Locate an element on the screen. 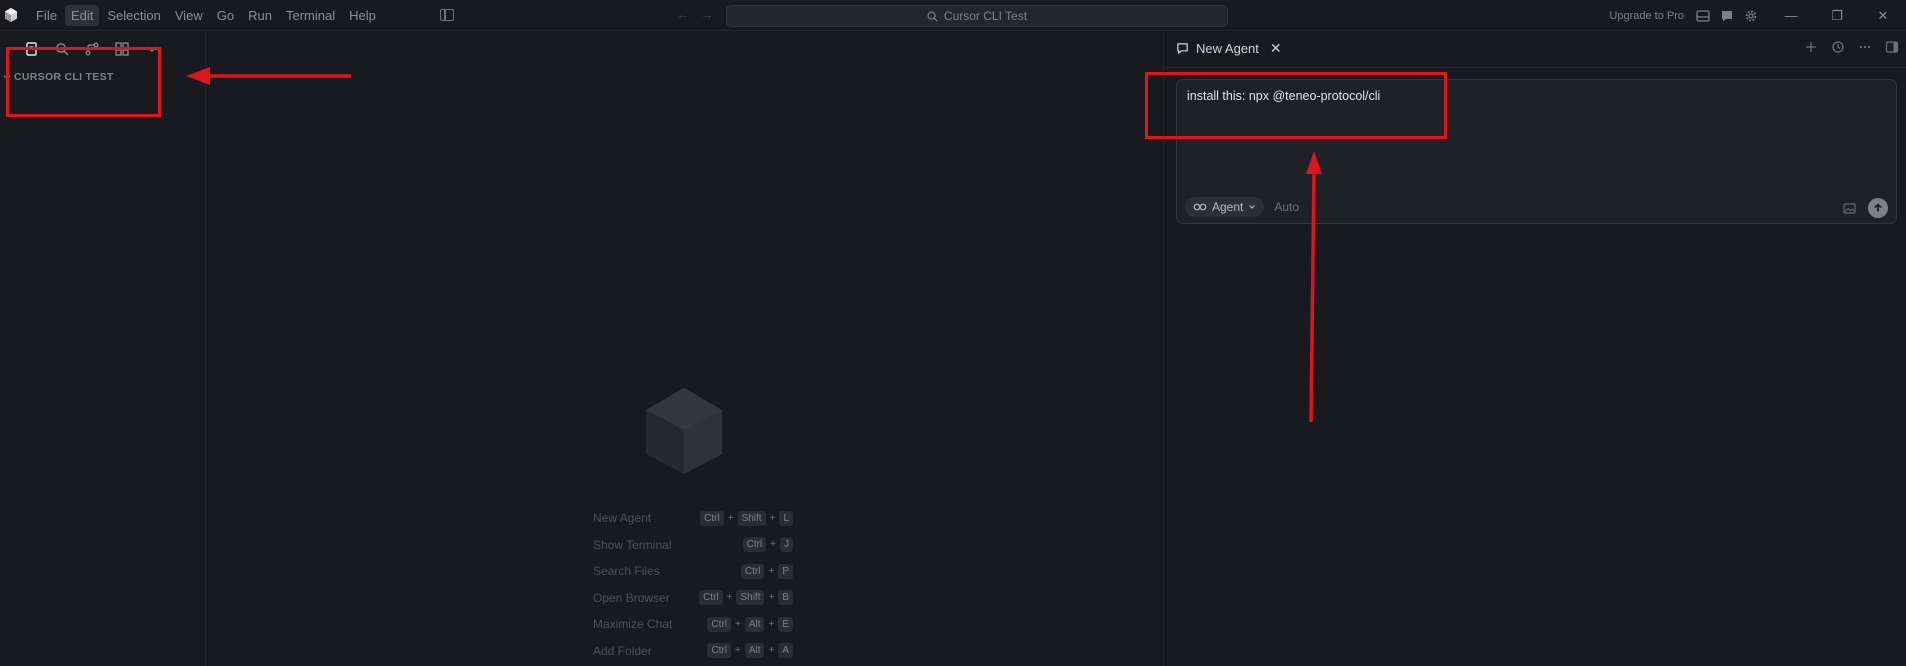 This screenshot has width=1906, height=666. shortcut-row: Maximize Chat Ctrl + Alt + E is located at coordinates (693, 624).